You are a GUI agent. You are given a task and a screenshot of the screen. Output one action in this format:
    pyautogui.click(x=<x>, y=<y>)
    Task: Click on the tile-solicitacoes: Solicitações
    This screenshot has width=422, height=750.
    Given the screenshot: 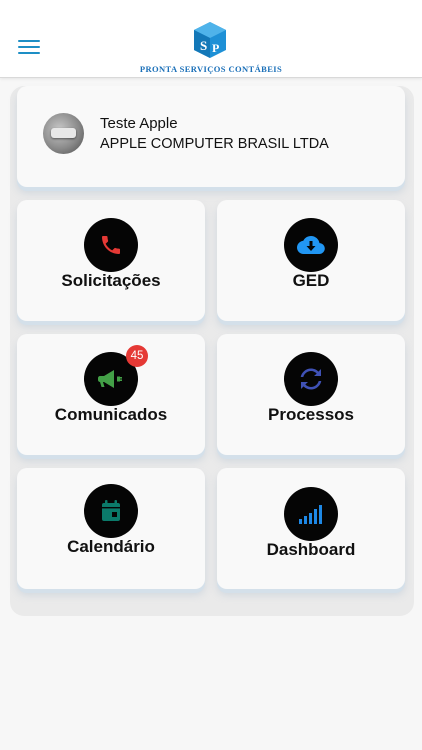 What is the action you would take?
    pyautogui.click(x=111, y=260)
    